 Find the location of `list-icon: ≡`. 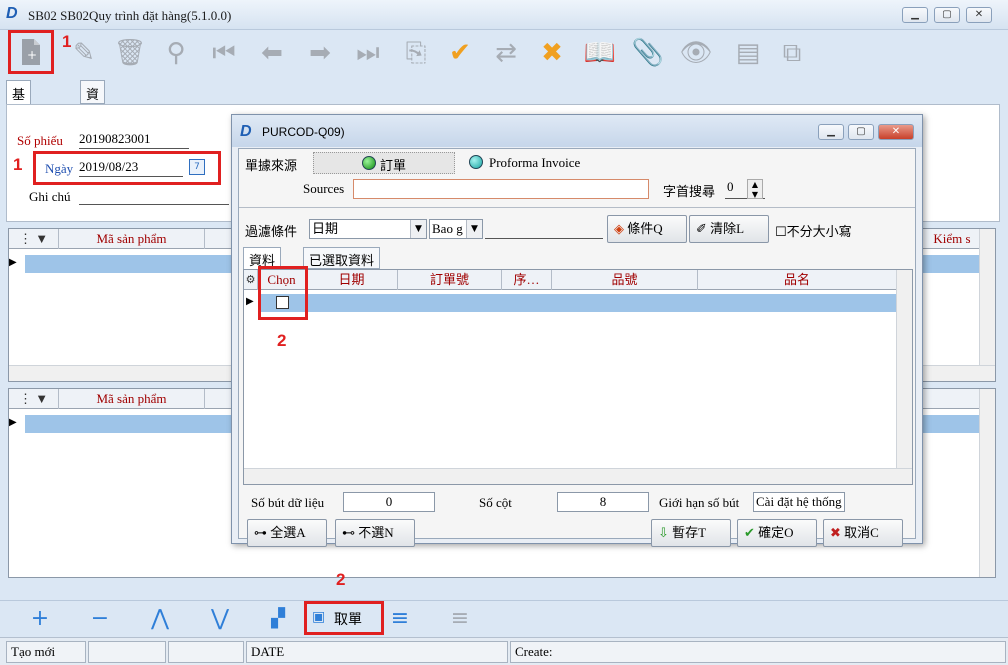

list-icon: ≡ is located at coordinates (400, 619).